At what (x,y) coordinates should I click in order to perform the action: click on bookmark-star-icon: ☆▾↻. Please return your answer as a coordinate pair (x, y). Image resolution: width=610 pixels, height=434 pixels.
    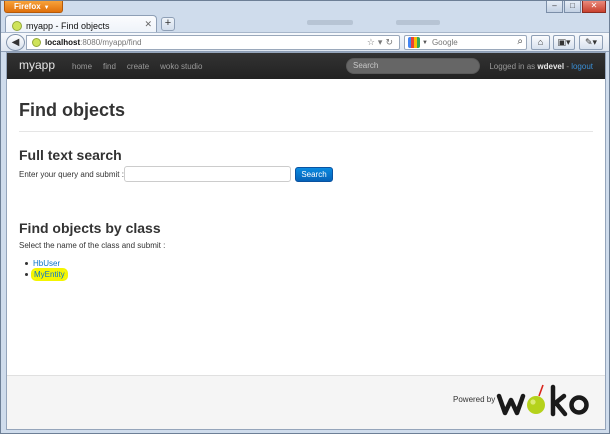
    Looking at the image, I should click on (381, 42).